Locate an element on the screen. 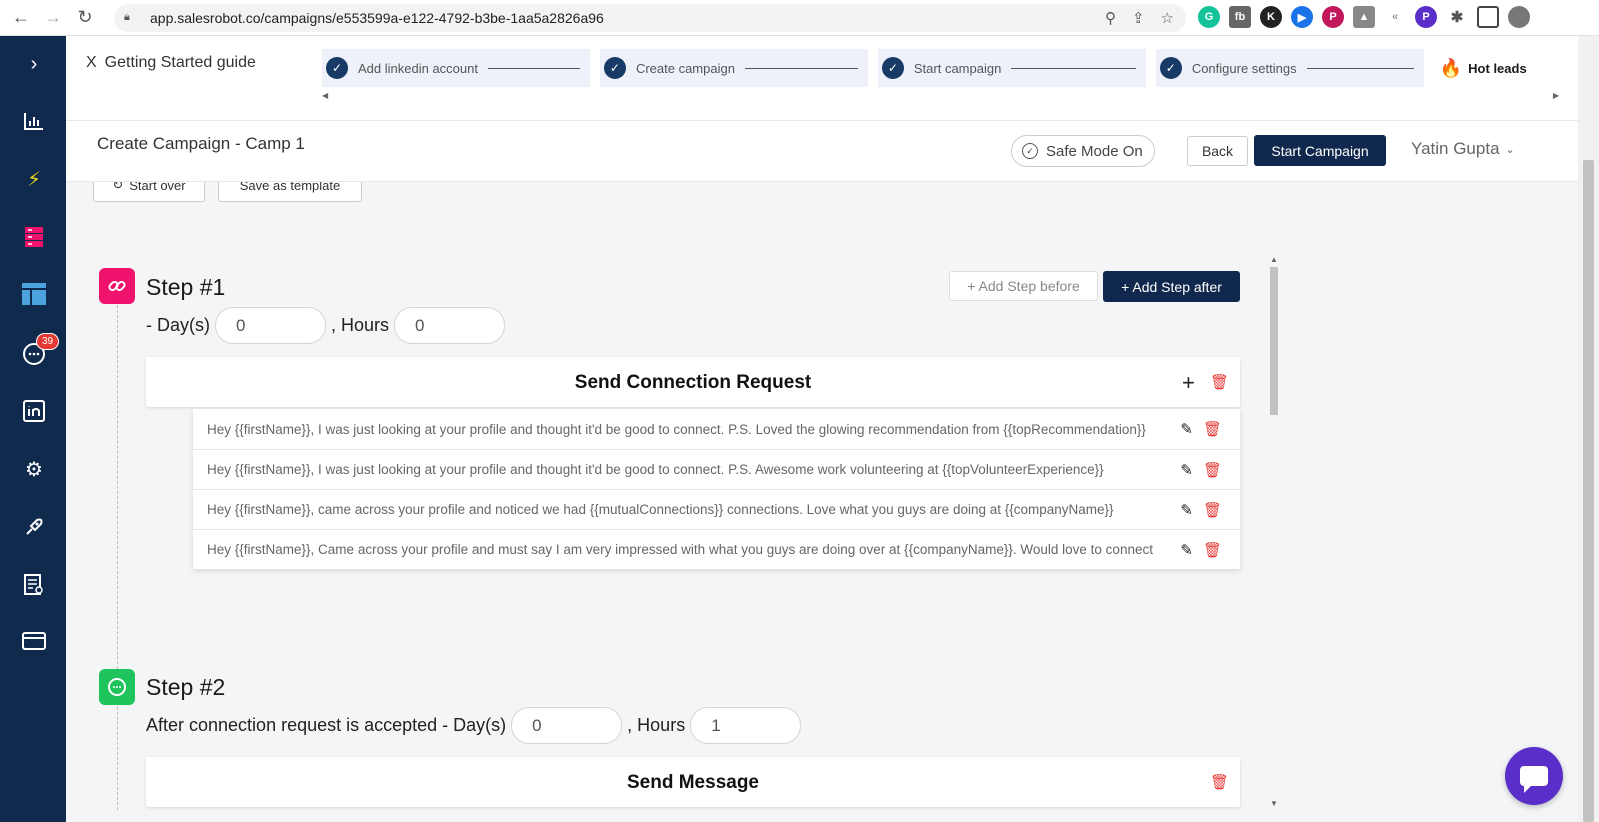  settings-gear-icon: ⚙︎ is located at coordinates (34, 469).